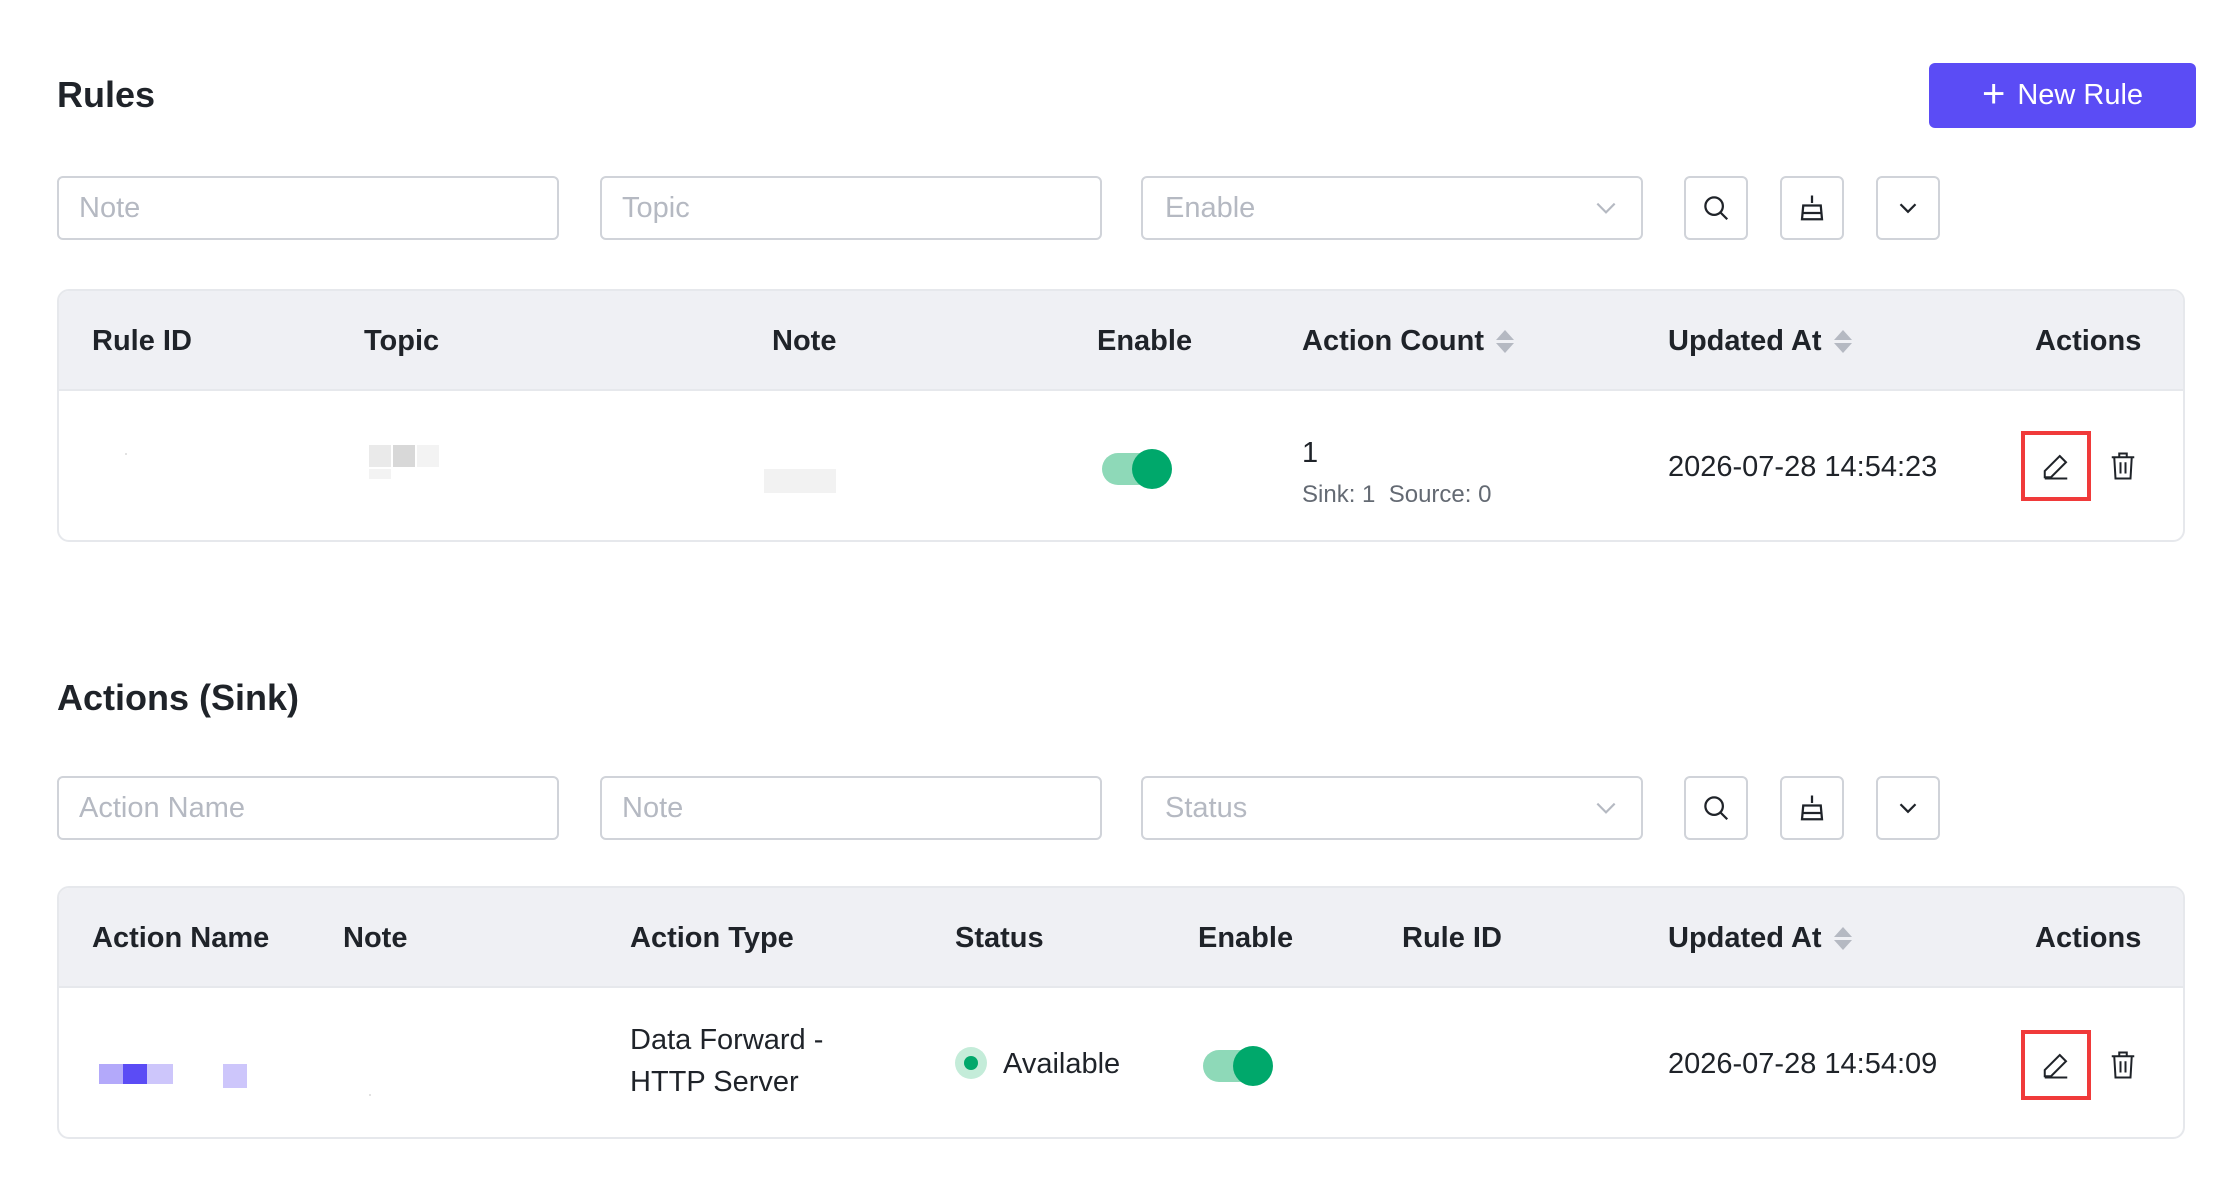  I want to click on actions-clear-button, so click(1812, 808).